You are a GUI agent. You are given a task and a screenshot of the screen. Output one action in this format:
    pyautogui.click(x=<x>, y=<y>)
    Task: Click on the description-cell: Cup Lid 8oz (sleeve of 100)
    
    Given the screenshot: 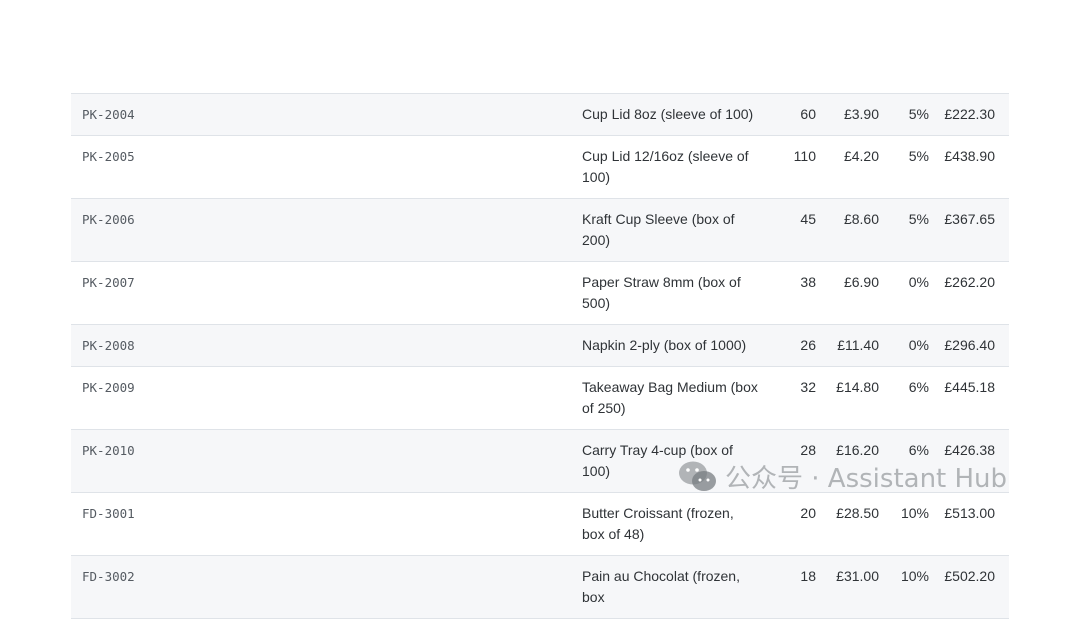 What is the action you would take?
    pyautogui.click(x=668, y=114)
    